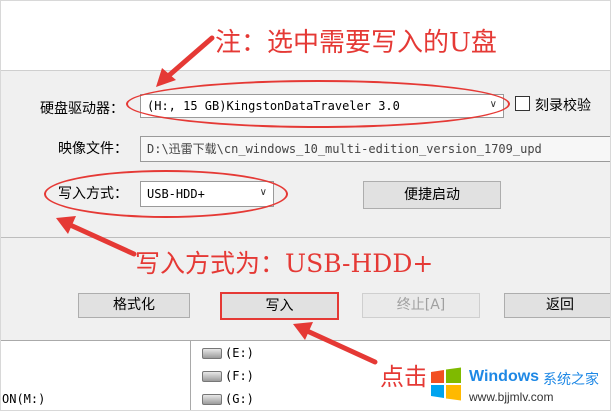 The height and width of the screenshot is (412, 611). I want to click on highlight-write-mode, so click(166, 194).